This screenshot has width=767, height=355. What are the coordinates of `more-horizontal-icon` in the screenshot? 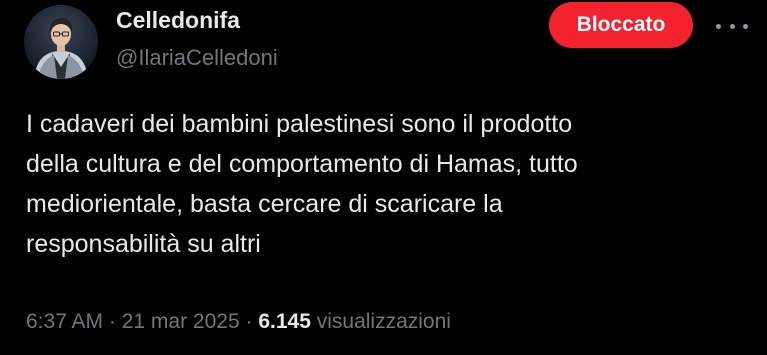 It's located at (732, 26).